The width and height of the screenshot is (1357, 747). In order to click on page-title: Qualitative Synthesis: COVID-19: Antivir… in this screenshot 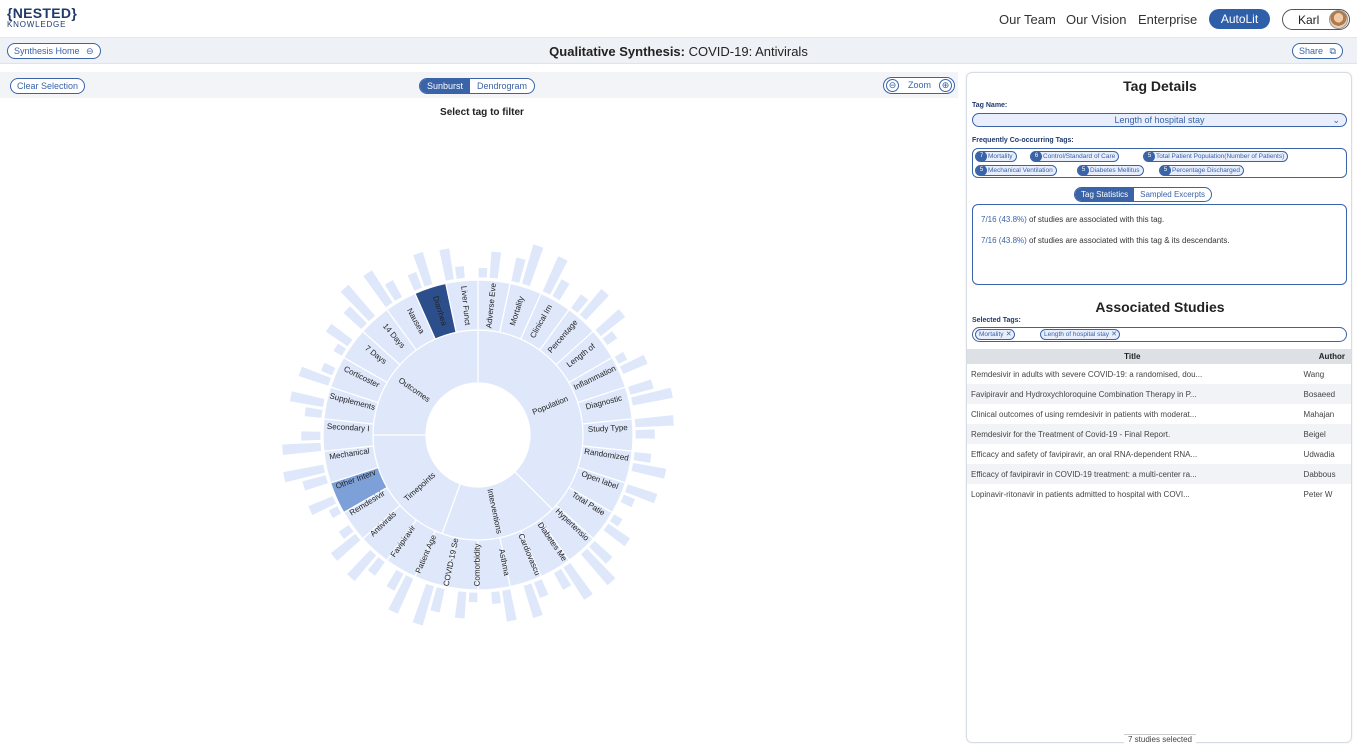, I will do `click(678, 51)`.